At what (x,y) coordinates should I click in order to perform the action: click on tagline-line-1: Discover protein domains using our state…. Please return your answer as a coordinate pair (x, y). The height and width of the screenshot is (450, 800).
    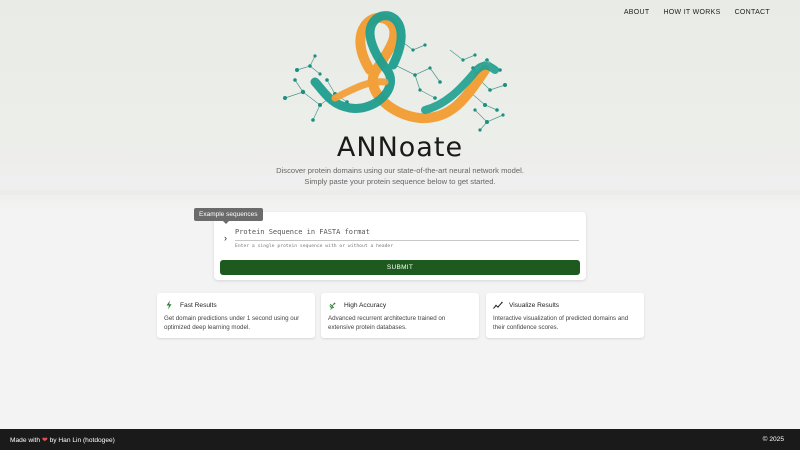
    Looking at the image, I should click on (400, 170).